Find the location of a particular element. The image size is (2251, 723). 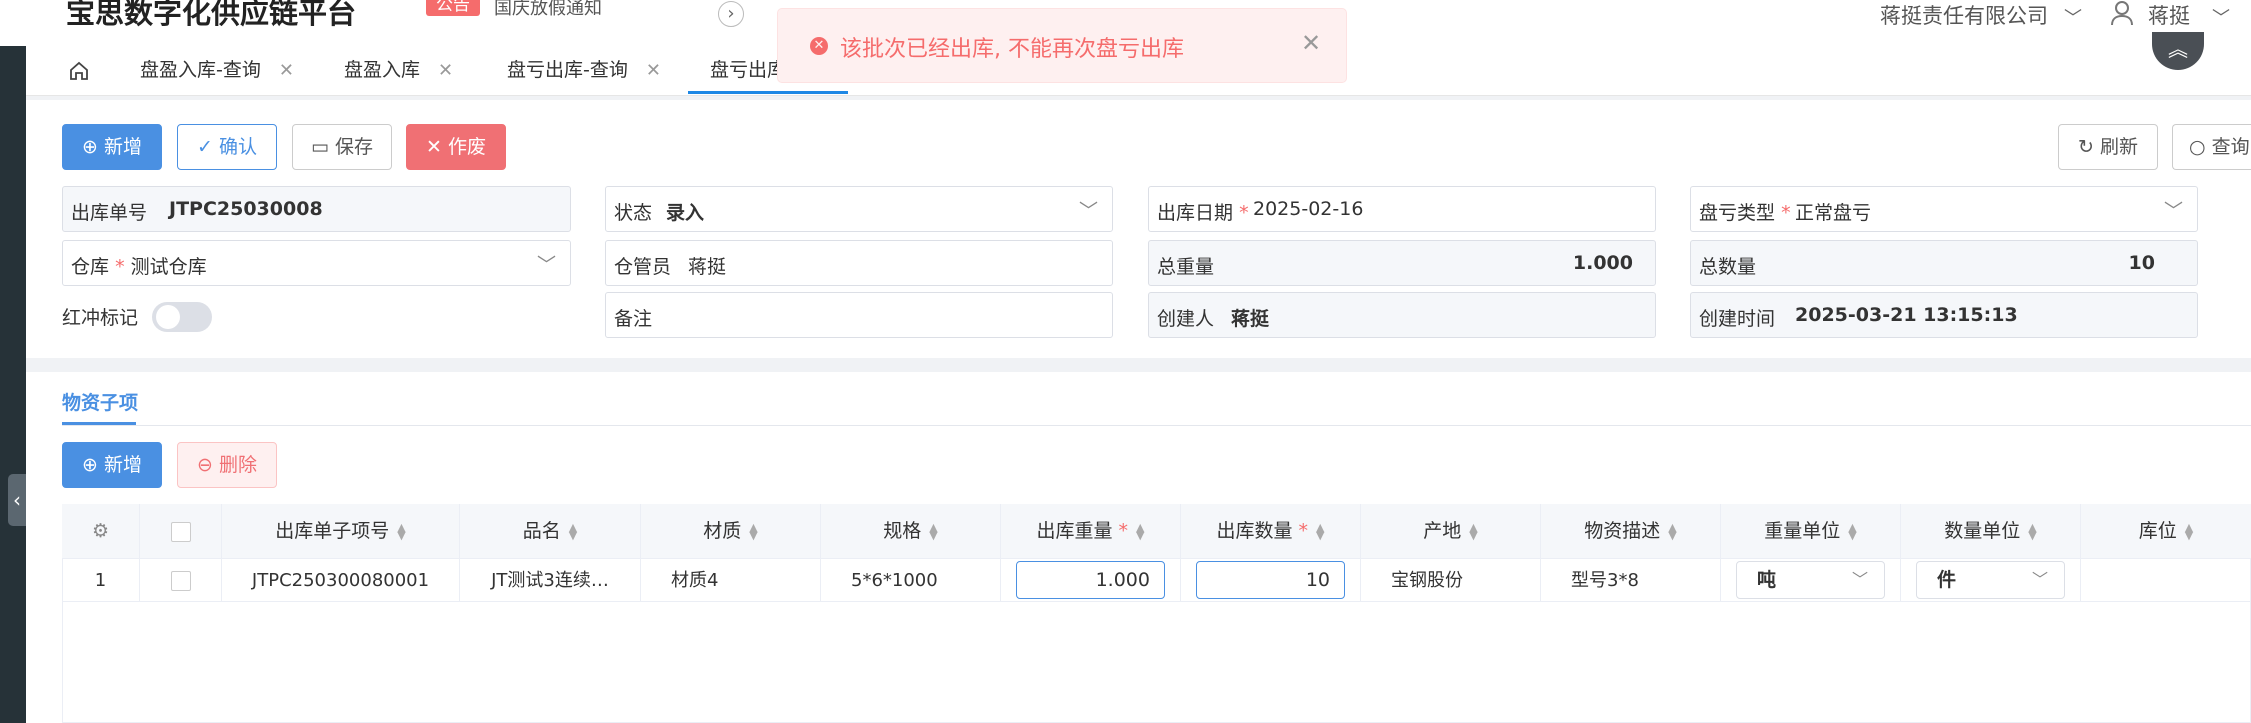

status-select: 状态 录入 ﹀ is located at coordinates (859, 209).